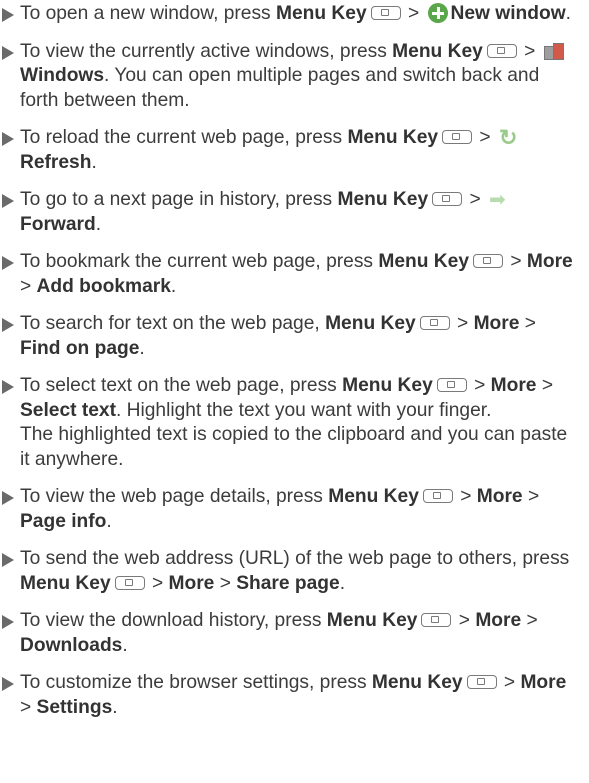  Describe the element at coordinates (173, 323) in the screenshot. I see `item-text: To search for text on the web page,` at that location.